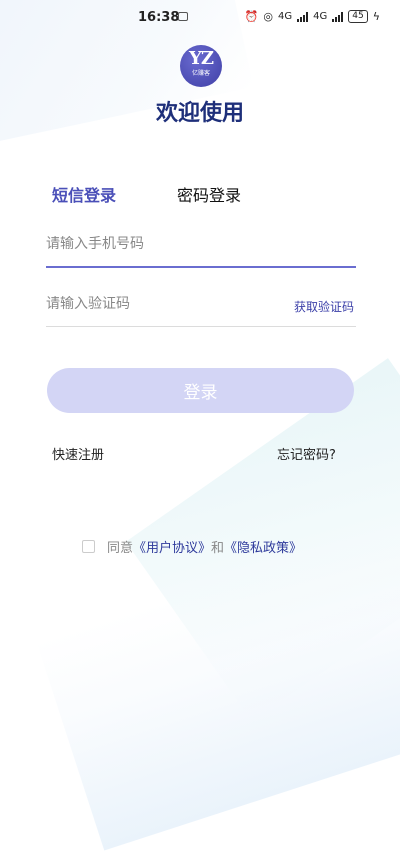 The height and width of the screenshot is (851, 400). What do you see at coordinates (84, 194) in the screenshot?
I see `tab-sms-login: 短信登录` at bounding box center [84, 194].